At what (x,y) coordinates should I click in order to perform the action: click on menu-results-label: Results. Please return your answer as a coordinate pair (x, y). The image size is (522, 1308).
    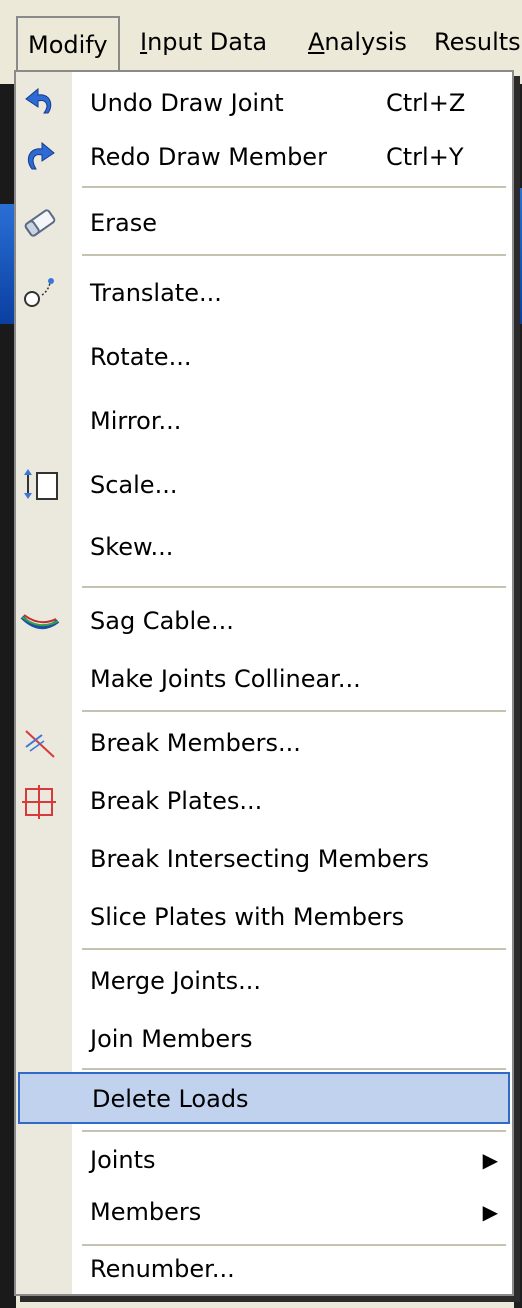
    Looking at the image, I should click on (477, 42).